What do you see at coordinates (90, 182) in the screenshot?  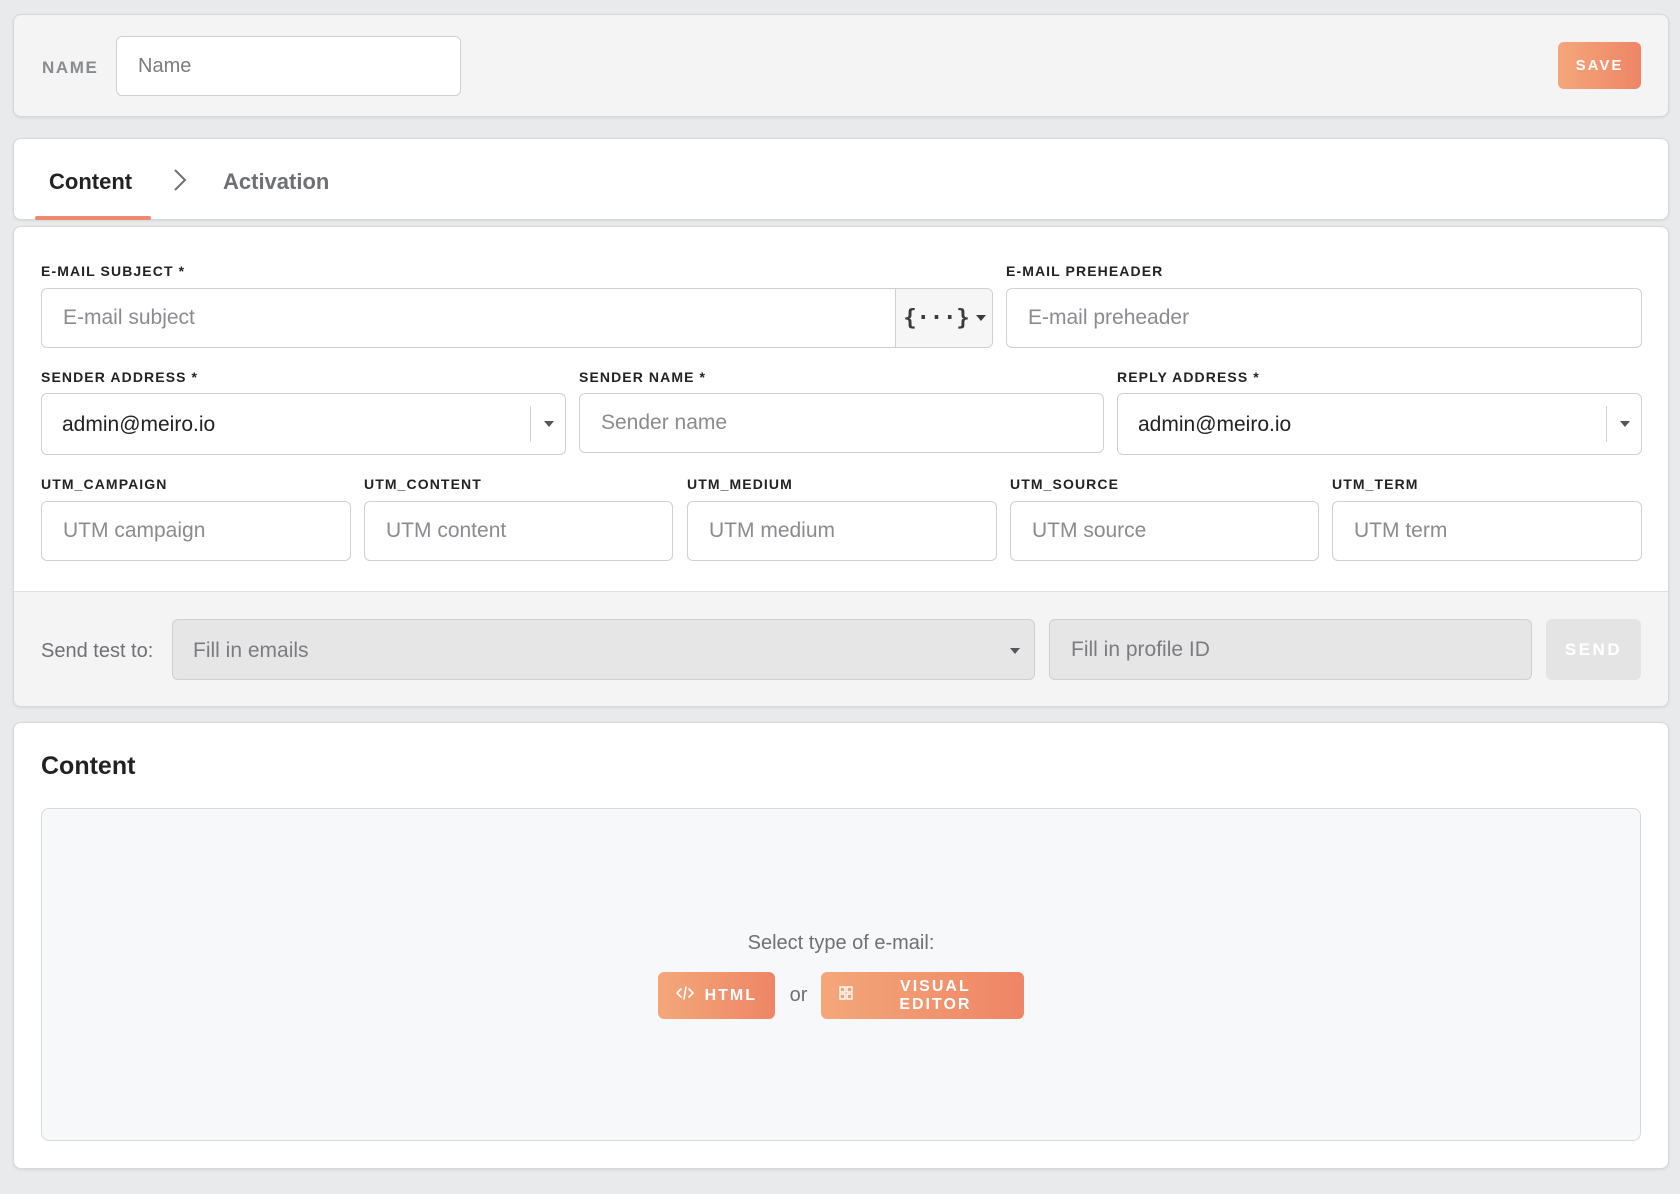 I see `tab-content: Content` at bounding box center [90, 182].